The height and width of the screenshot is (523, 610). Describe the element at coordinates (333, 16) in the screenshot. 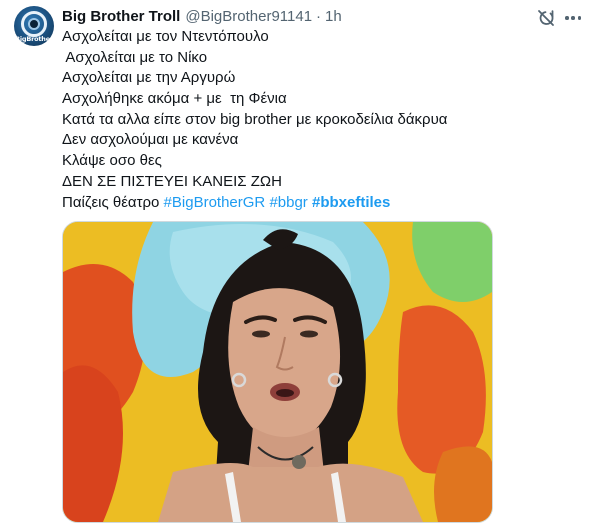

I see `tweet-timestamp: 1h` at that location.